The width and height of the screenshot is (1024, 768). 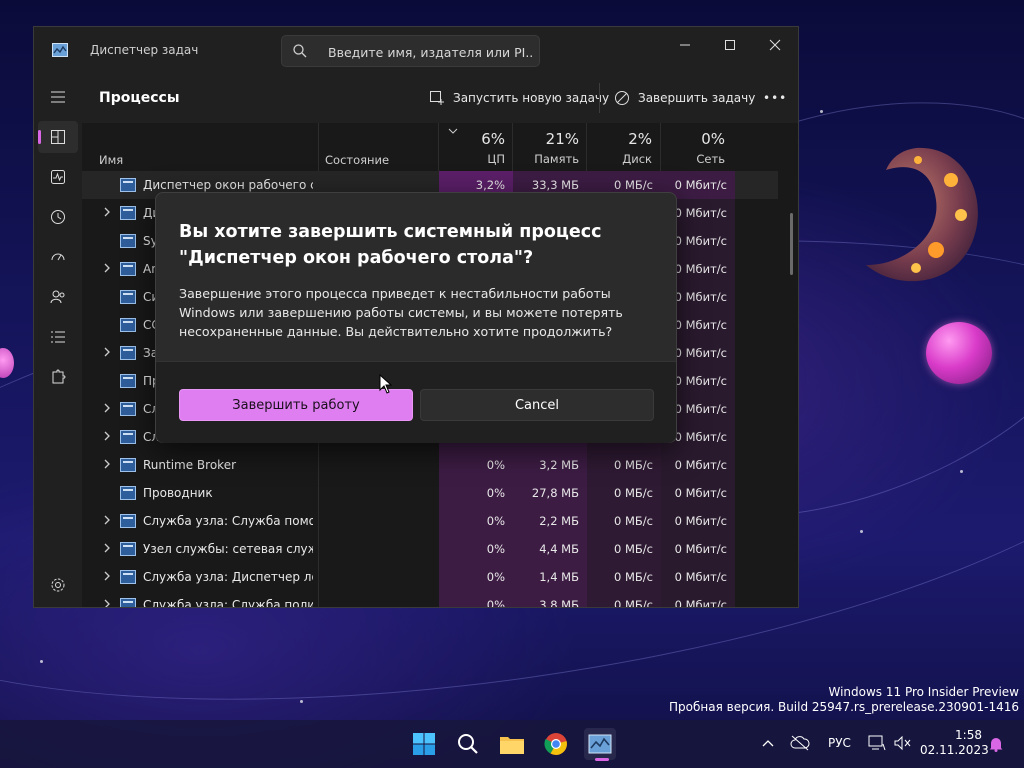 I want to click on sidebar-item-settings, so click(x=58, y=585).